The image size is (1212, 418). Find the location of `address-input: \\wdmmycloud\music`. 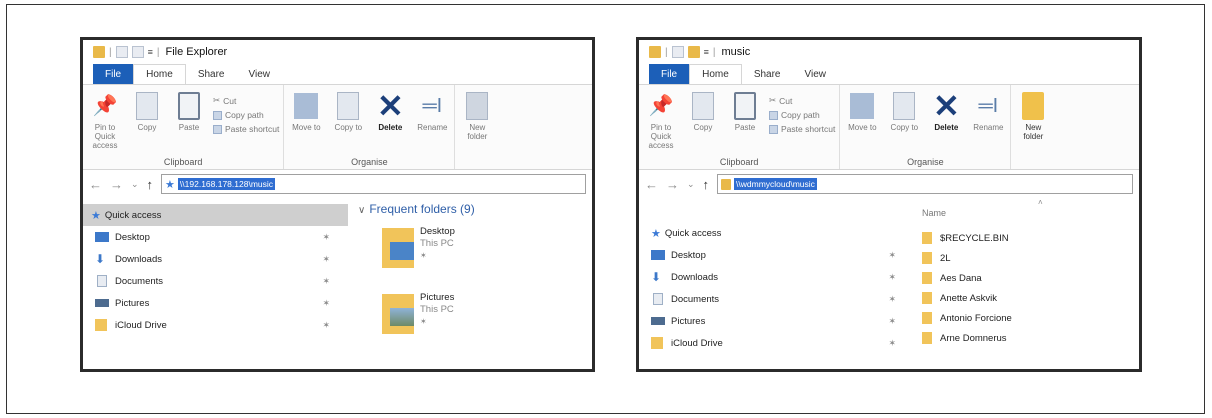

address-input: \\wdmmycloud\music is located at coordinates (925, 184).